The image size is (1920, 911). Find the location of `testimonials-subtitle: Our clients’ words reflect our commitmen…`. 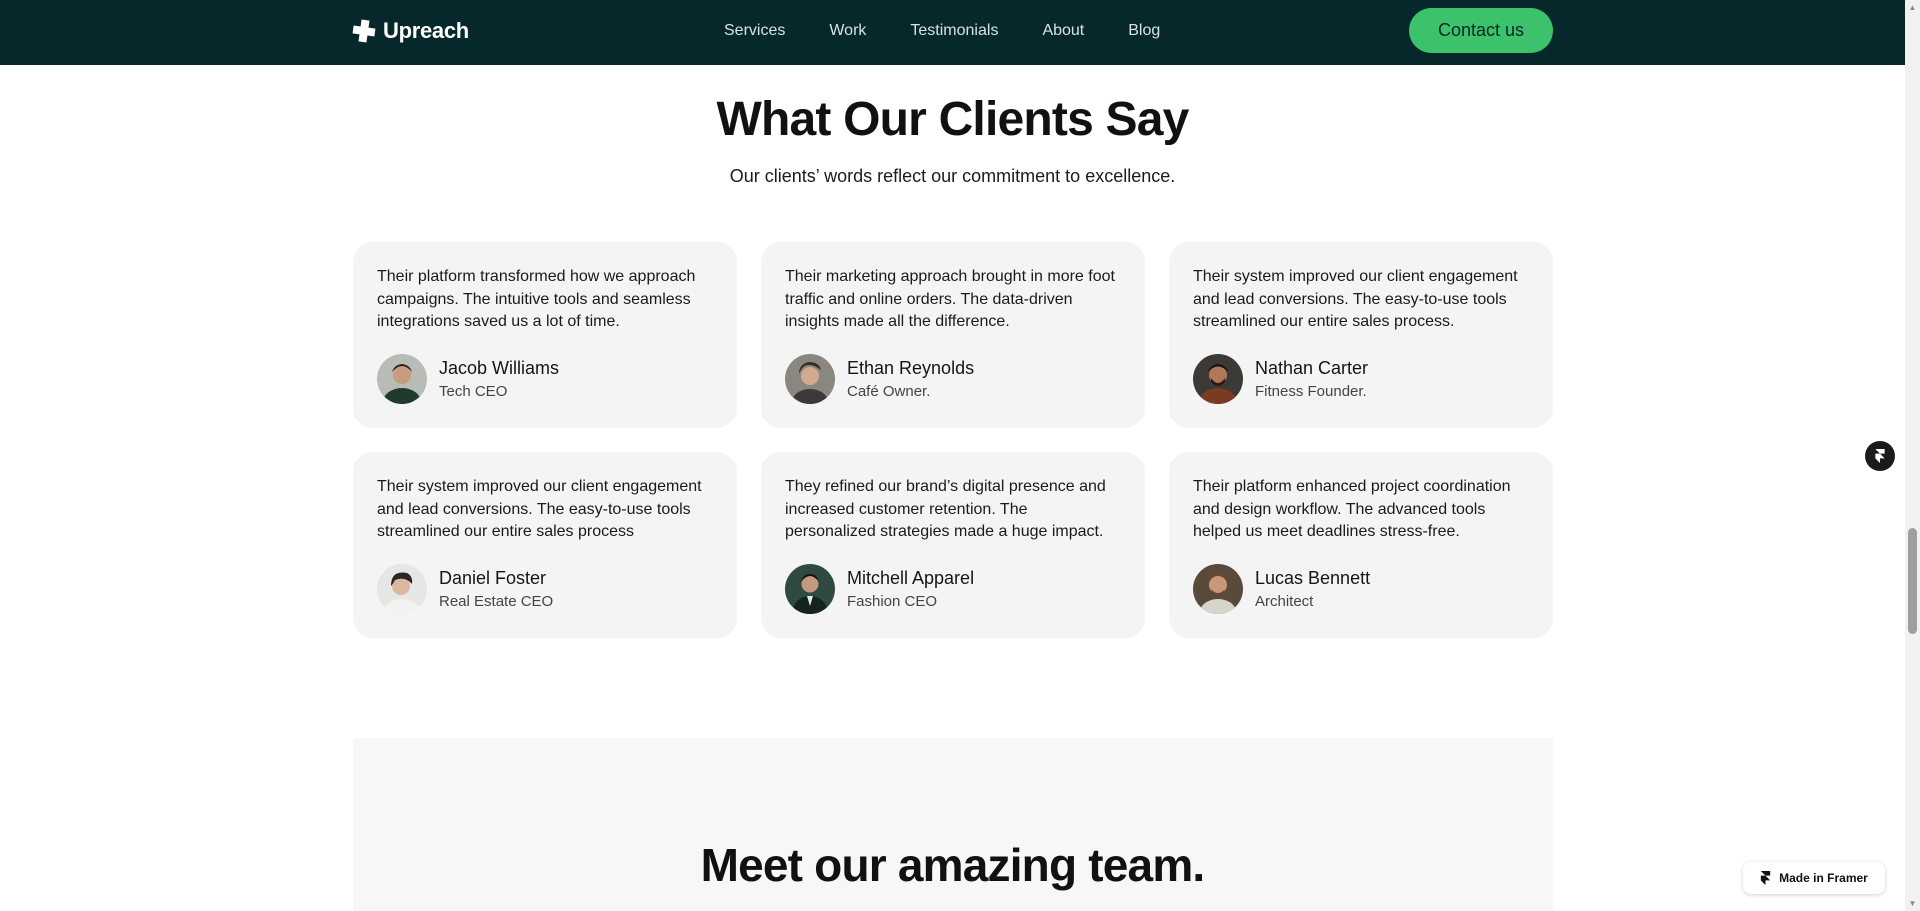

testimonials-subtitle: Our clients’ words reflect our commitmen… is located at coordinates (952, 176).